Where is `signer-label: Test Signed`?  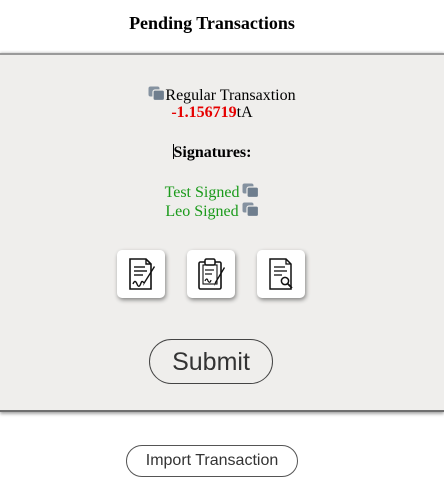 signer-label: Test Signed is located at coordinates (202, 192).